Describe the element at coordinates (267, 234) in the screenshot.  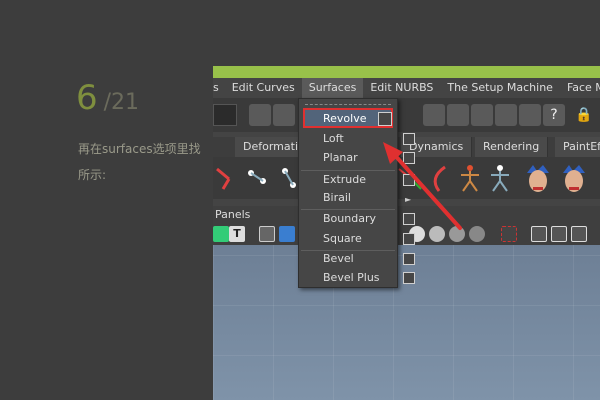
I see `wireframe-cube-icon` at that location.